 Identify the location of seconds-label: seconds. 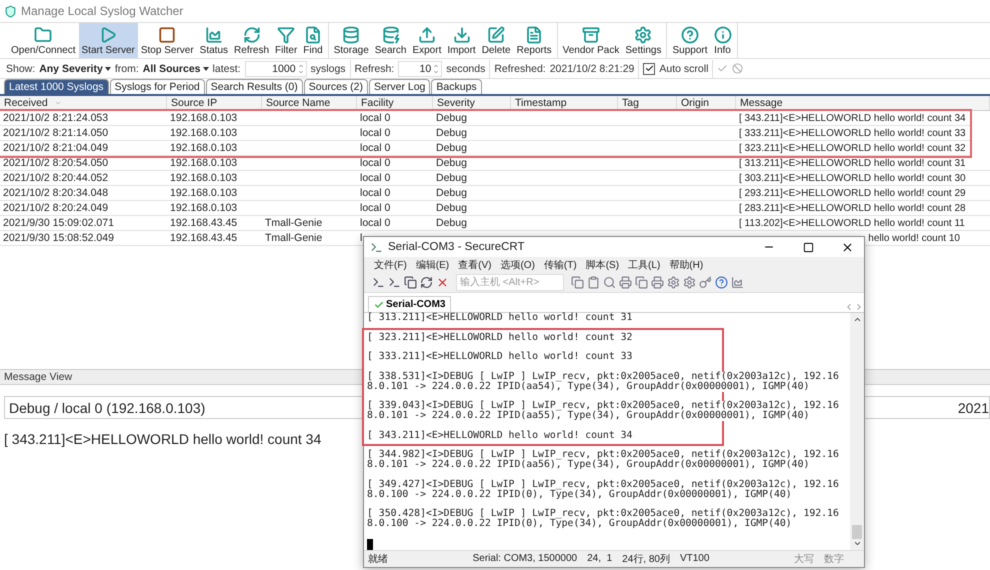
(466, 68).